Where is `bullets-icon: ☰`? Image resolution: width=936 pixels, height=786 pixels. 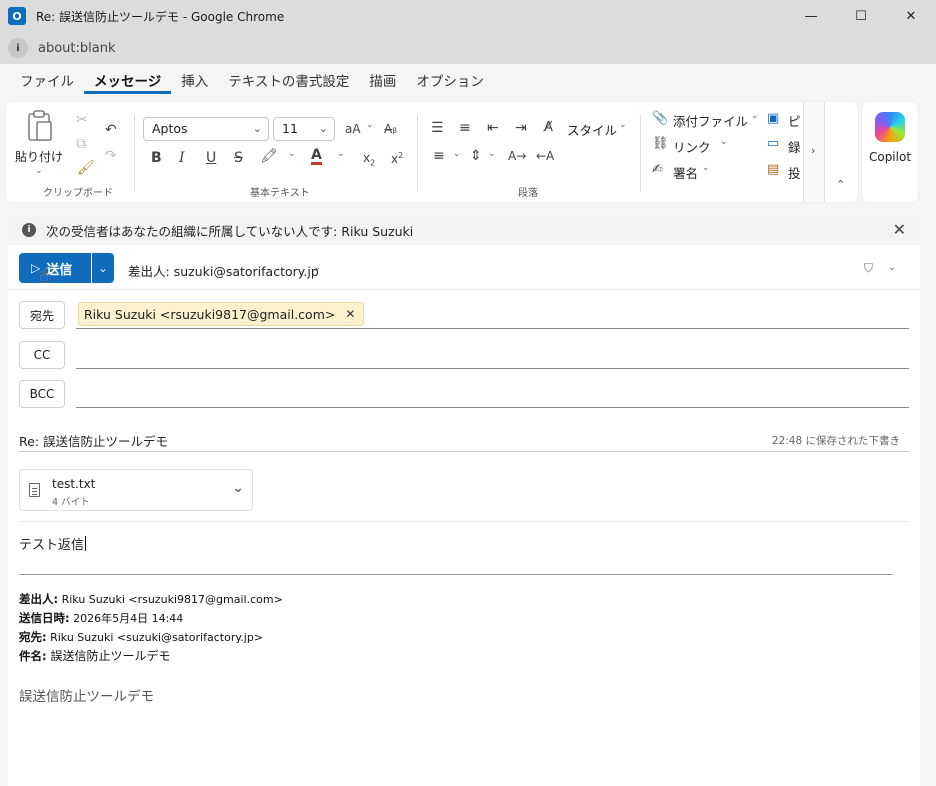
bullets-icon: ☰ is located at coordinates (437, 128).